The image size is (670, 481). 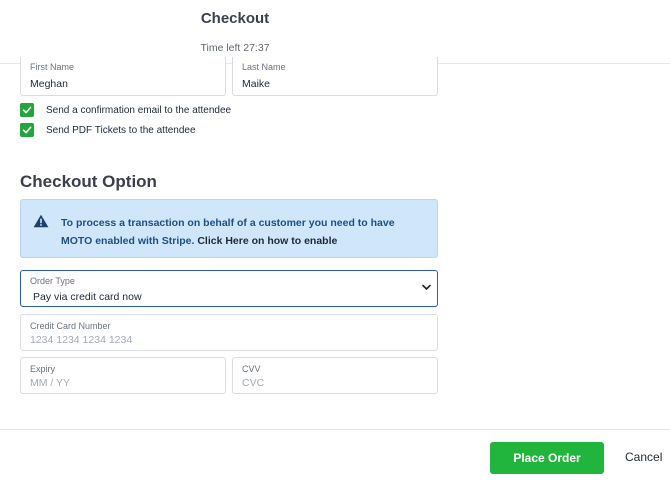 I want to click on credit-card-field: Credit Card Number, so click(x=229, y=332).